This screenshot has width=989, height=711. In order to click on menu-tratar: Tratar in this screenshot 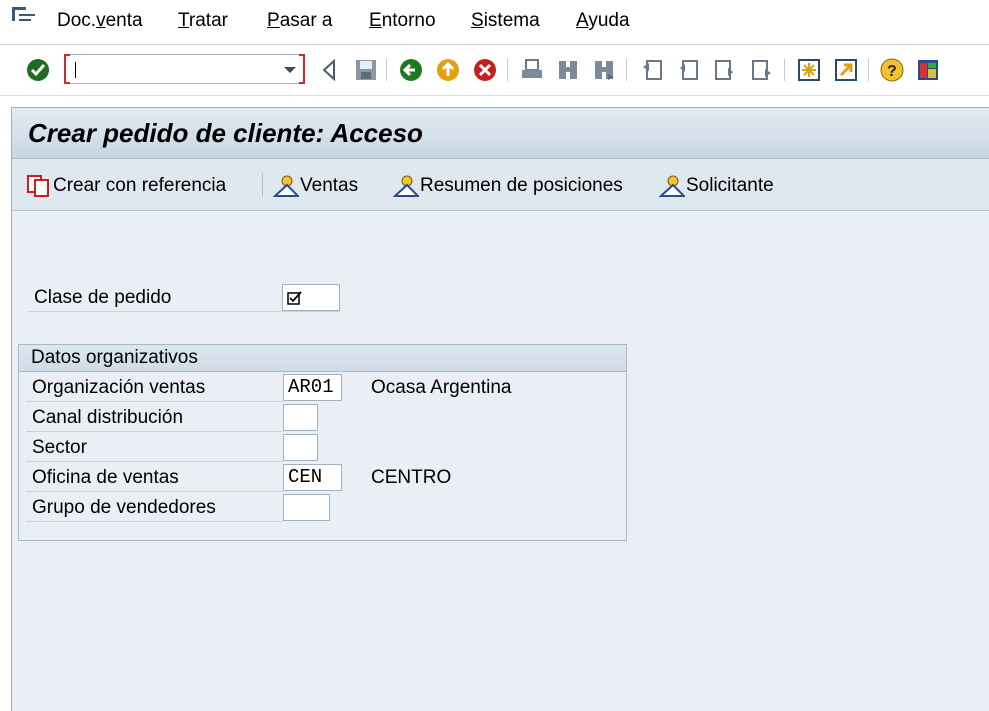, I will do `click(203, 21)`.